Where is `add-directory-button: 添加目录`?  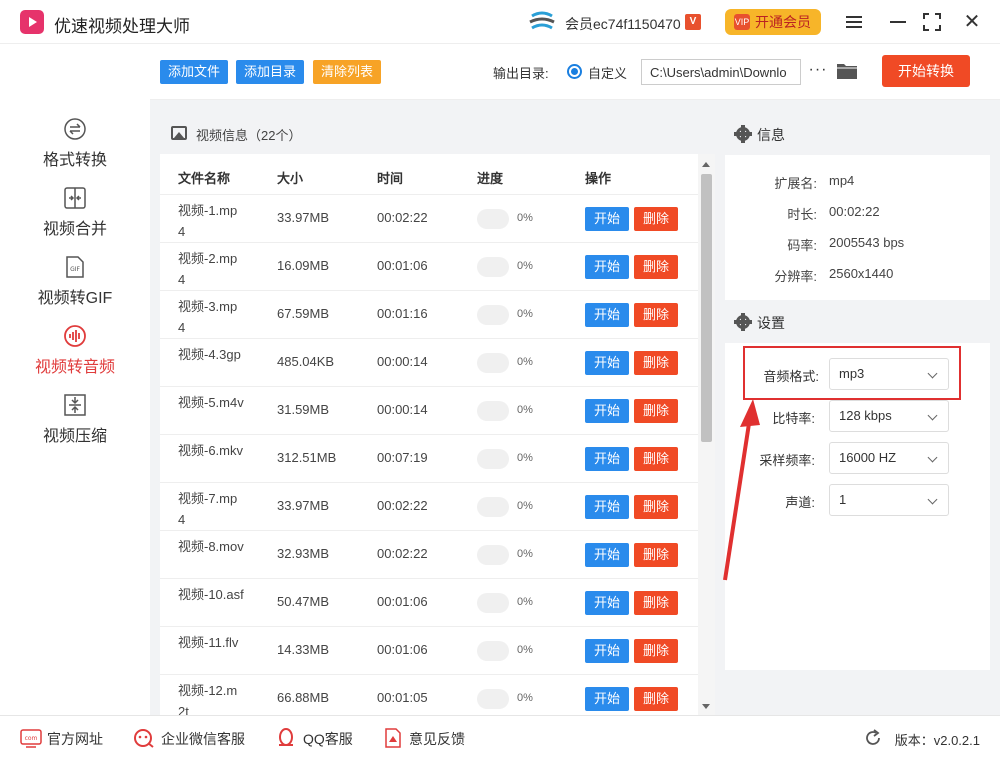 add-directory-button: 添加目录 is located at coordinates (270, 72).